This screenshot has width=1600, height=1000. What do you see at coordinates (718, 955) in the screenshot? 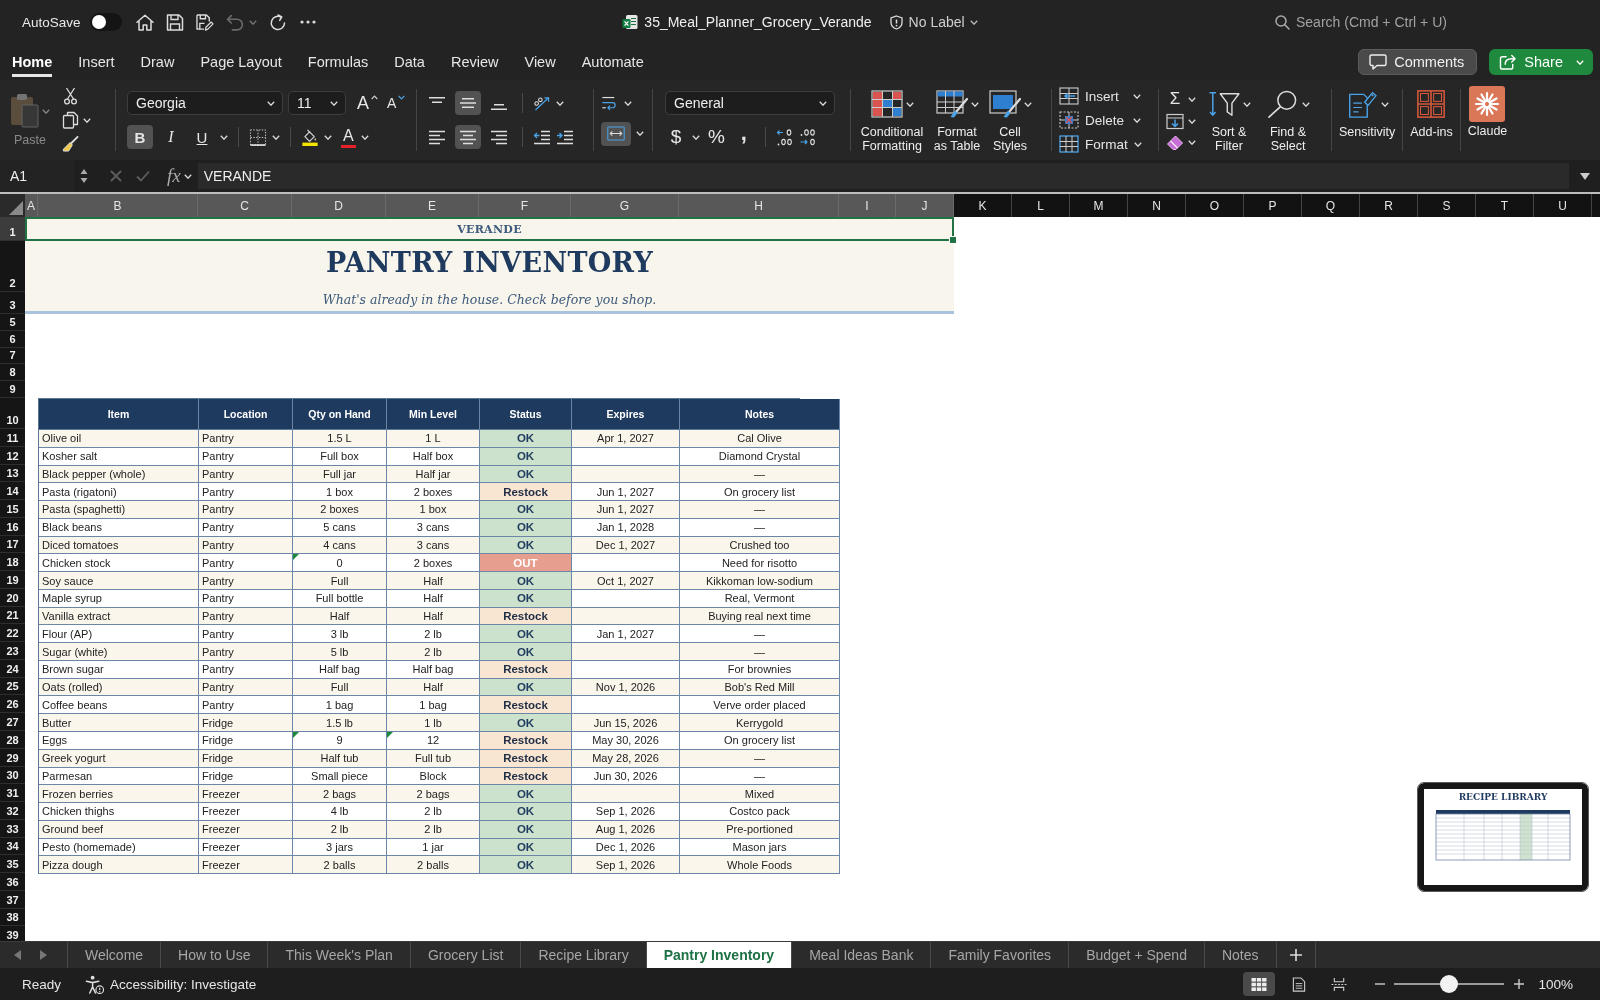
I see `sheet-tab: Pantry Inventory` at bounding box center [718, 955].